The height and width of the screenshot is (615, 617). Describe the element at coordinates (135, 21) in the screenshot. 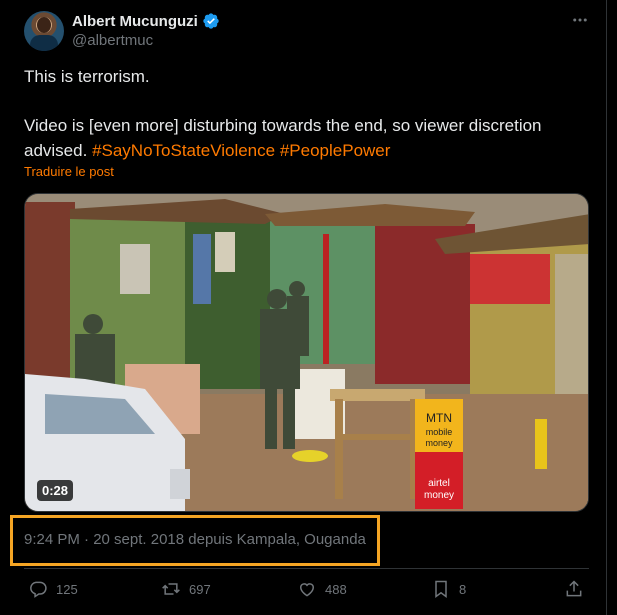

I see `author-name: Albert Mucunguzi` at that location.